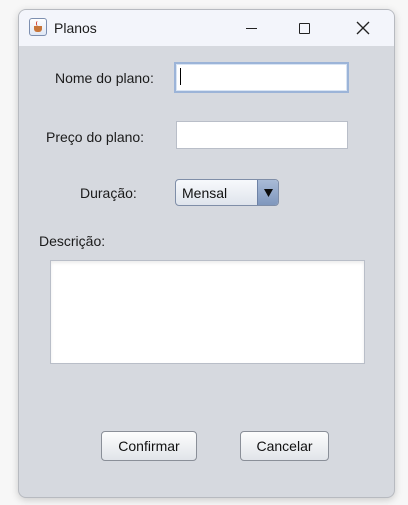  I want to click on duracao-select: Mensal, so click(227, 192).